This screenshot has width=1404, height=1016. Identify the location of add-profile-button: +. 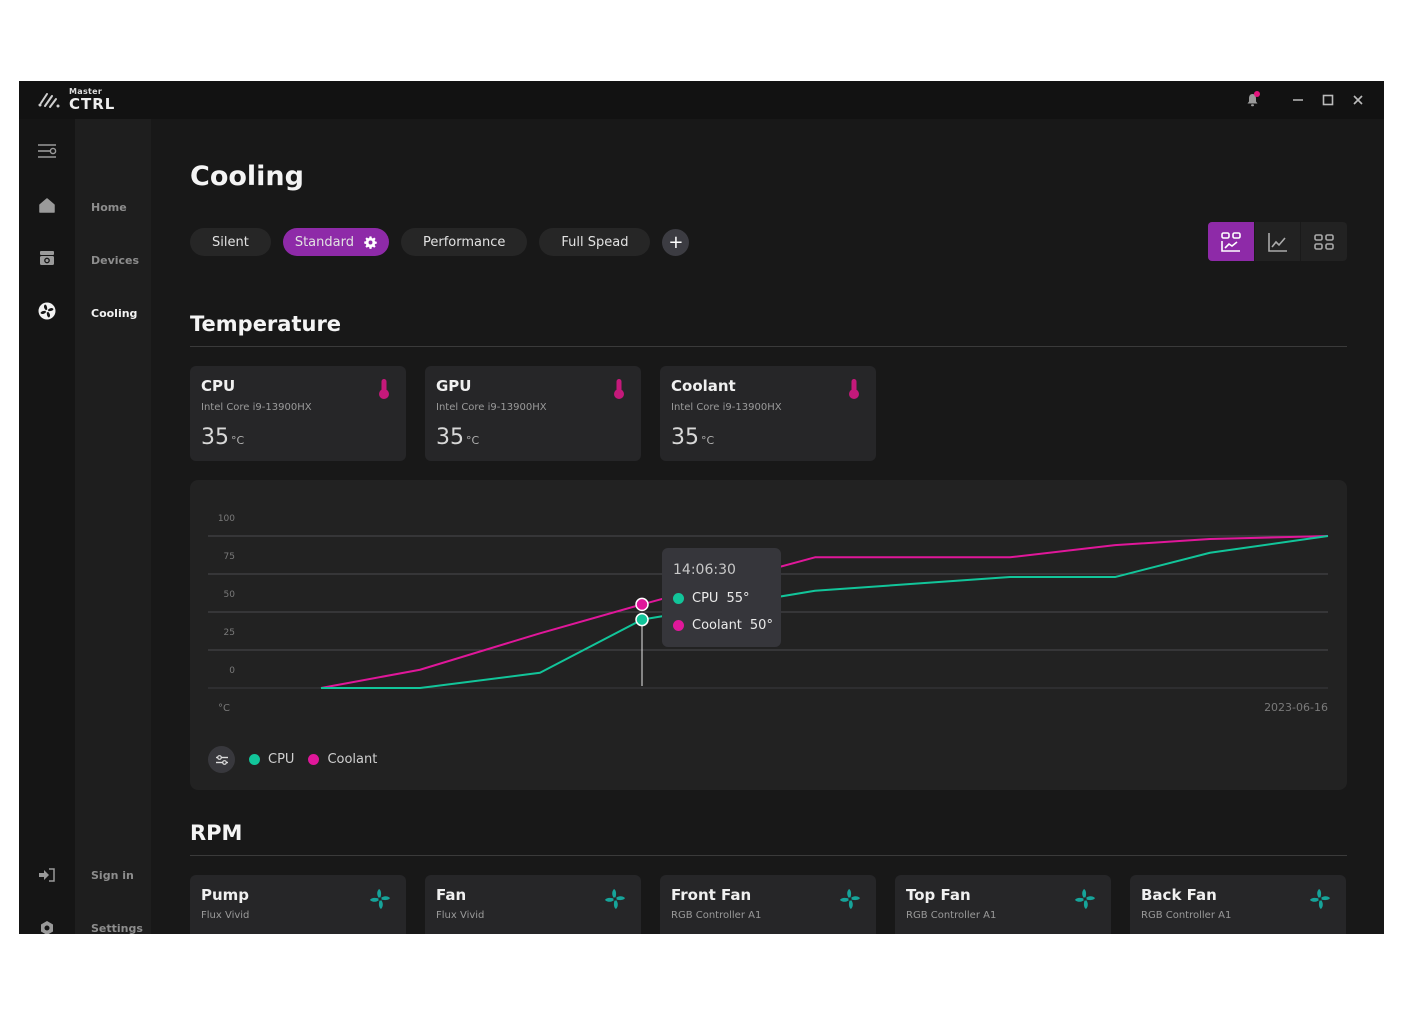
(676, 242).